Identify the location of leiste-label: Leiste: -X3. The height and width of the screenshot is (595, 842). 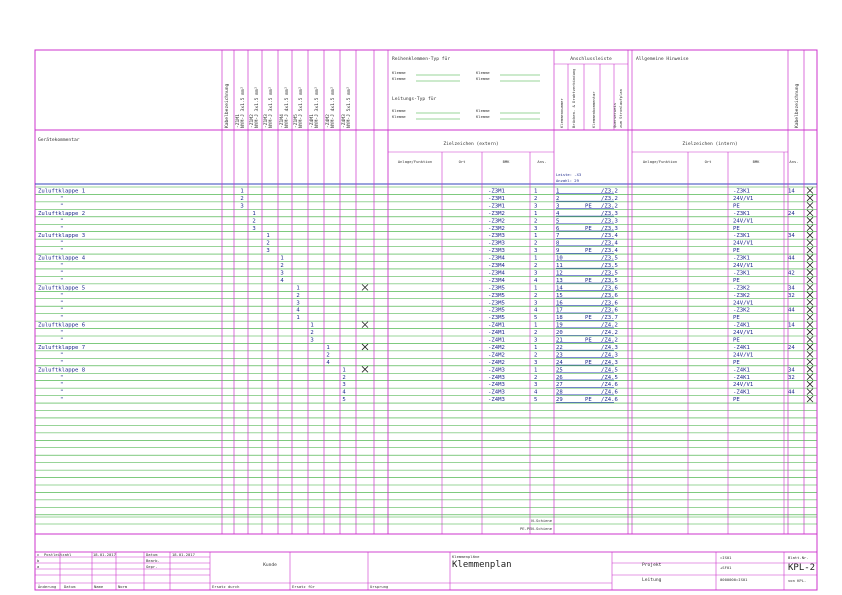
(568, 174).